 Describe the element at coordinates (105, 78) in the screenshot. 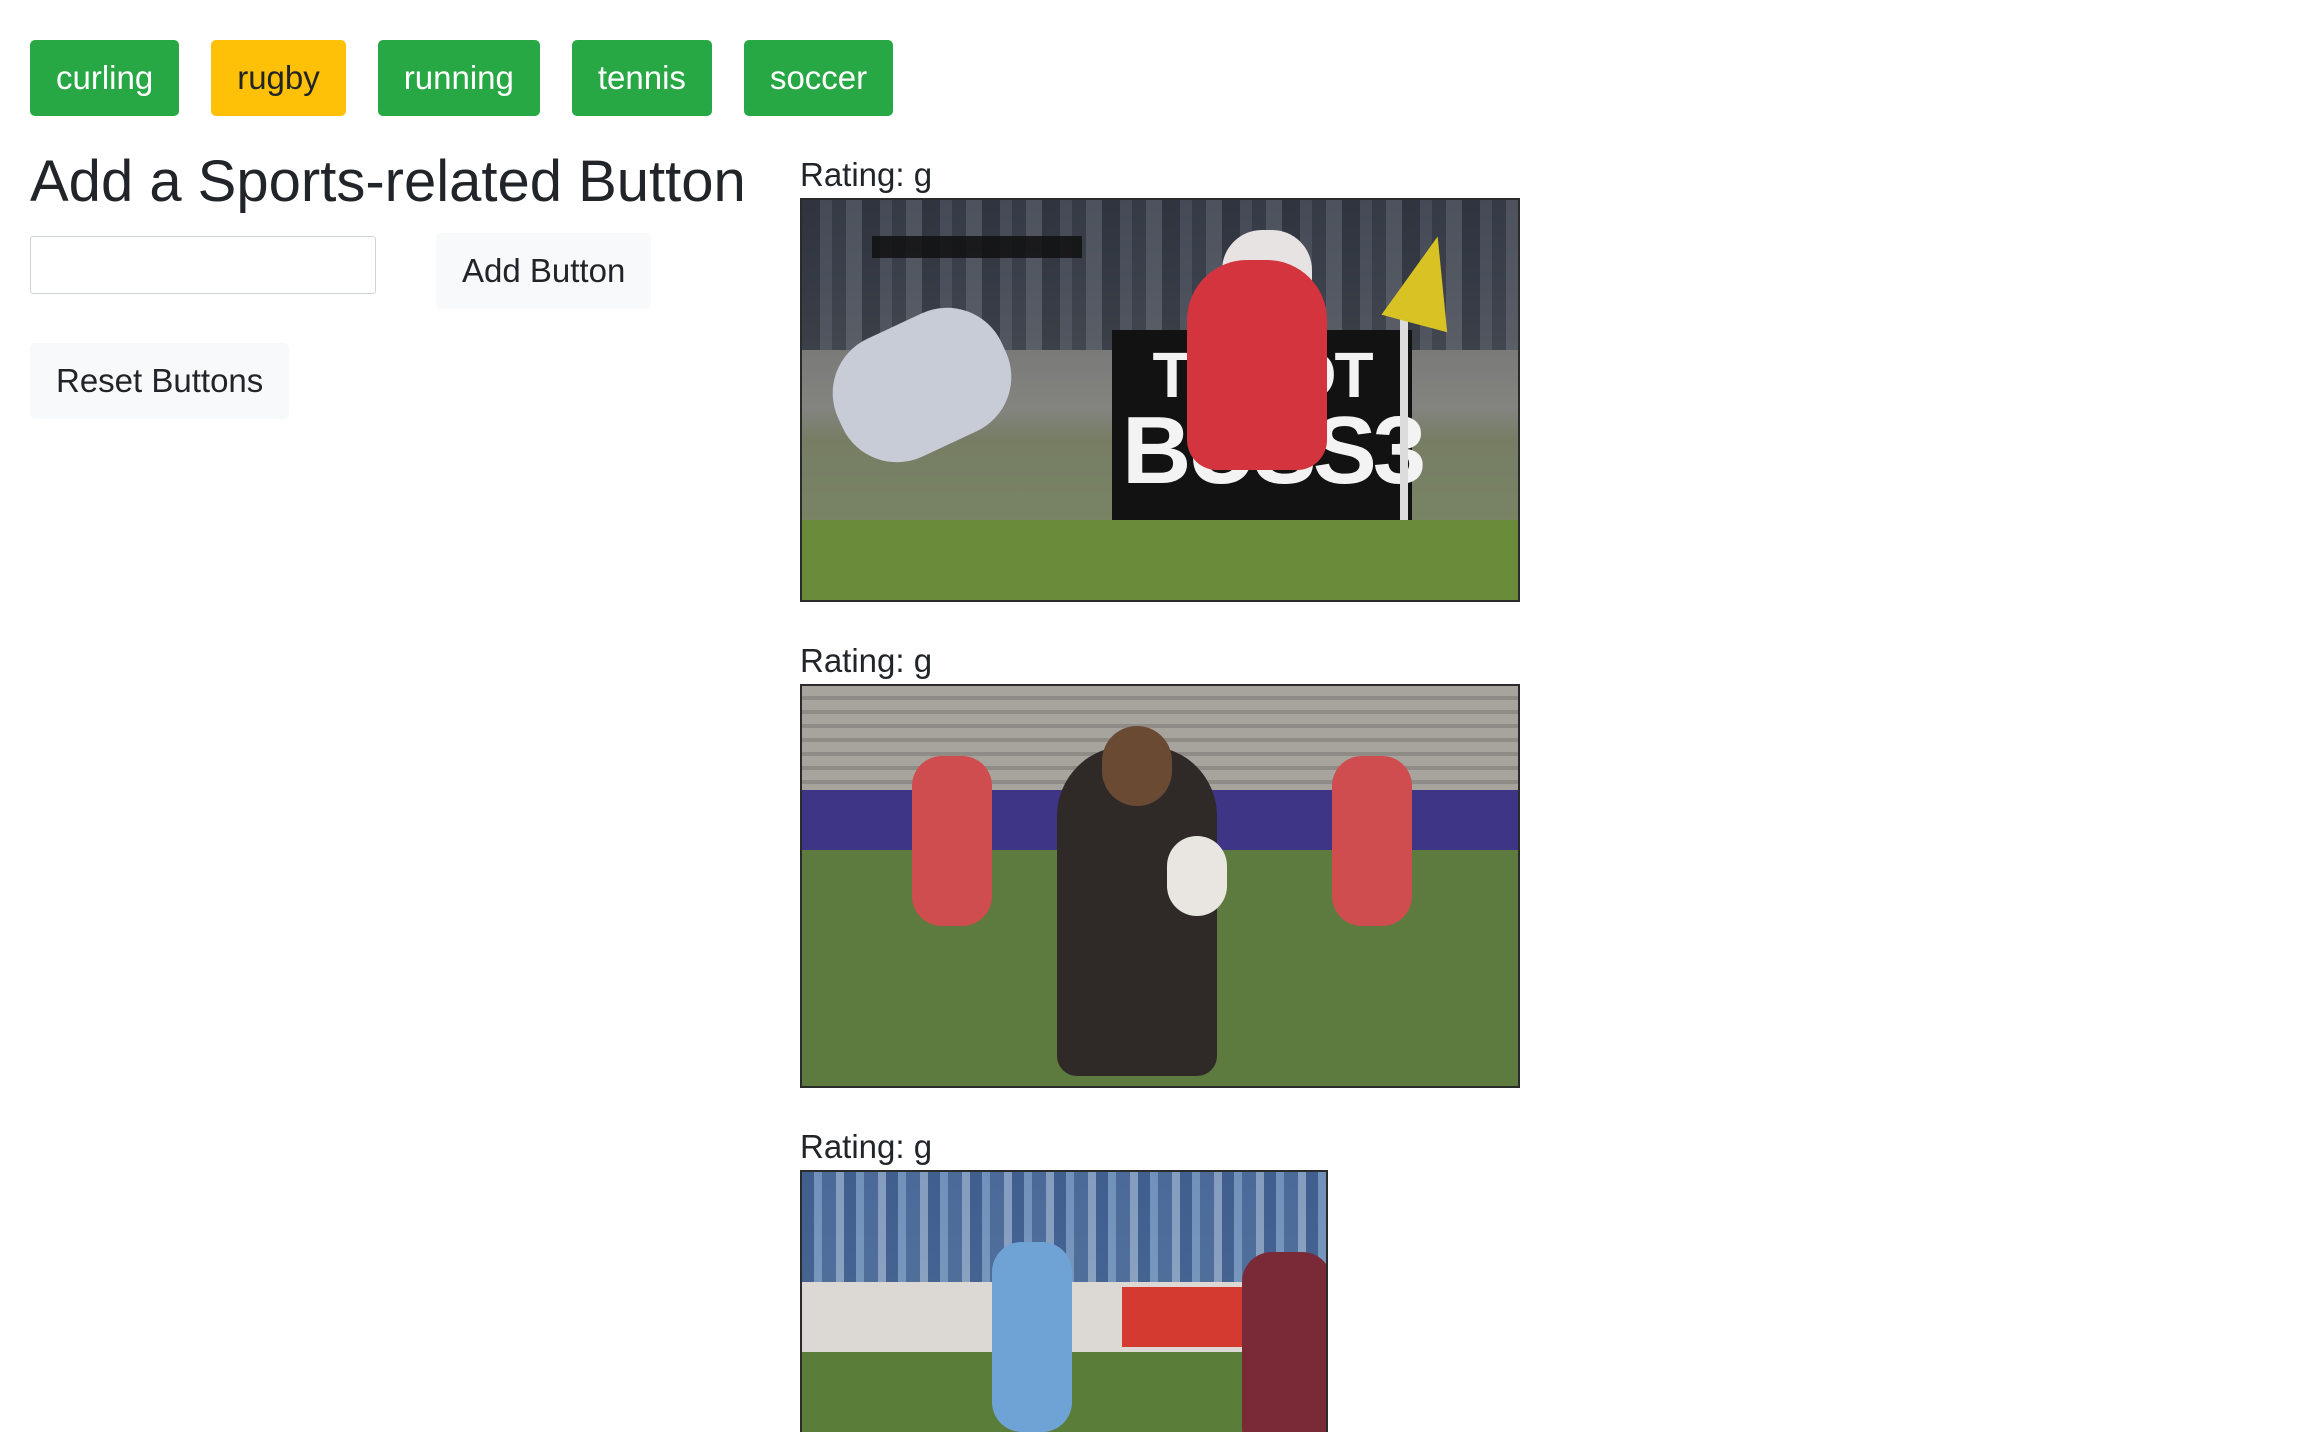

I see `topic-button-curling: curling` at that location.